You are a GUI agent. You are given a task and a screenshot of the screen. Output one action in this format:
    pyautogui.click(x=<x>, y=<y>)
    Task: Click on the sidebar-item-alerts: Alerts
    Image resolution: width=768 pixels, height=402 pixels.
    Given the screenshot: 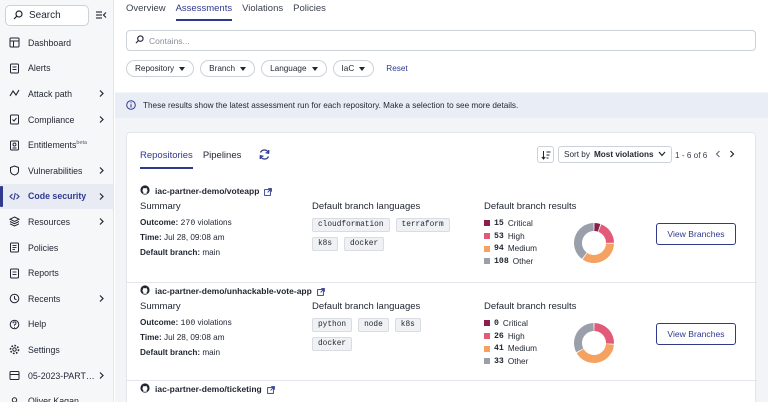 What is the action you would take?
    pyautogui.click(x=56, y=69)
    